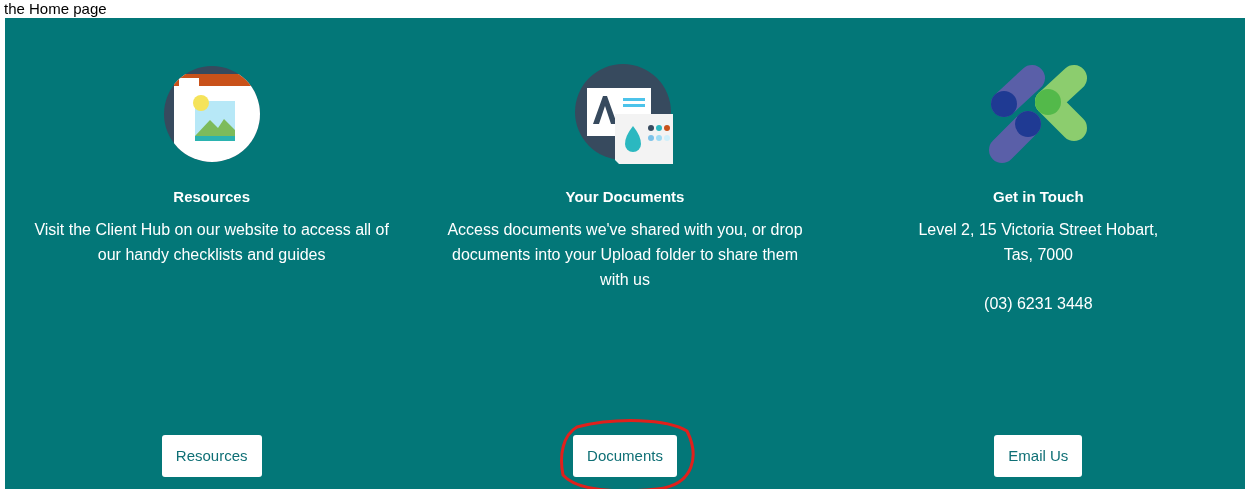 The width and height of the screenshot is (1245, 489). I want to click on column-title: Your Documents, so click(625, 197).